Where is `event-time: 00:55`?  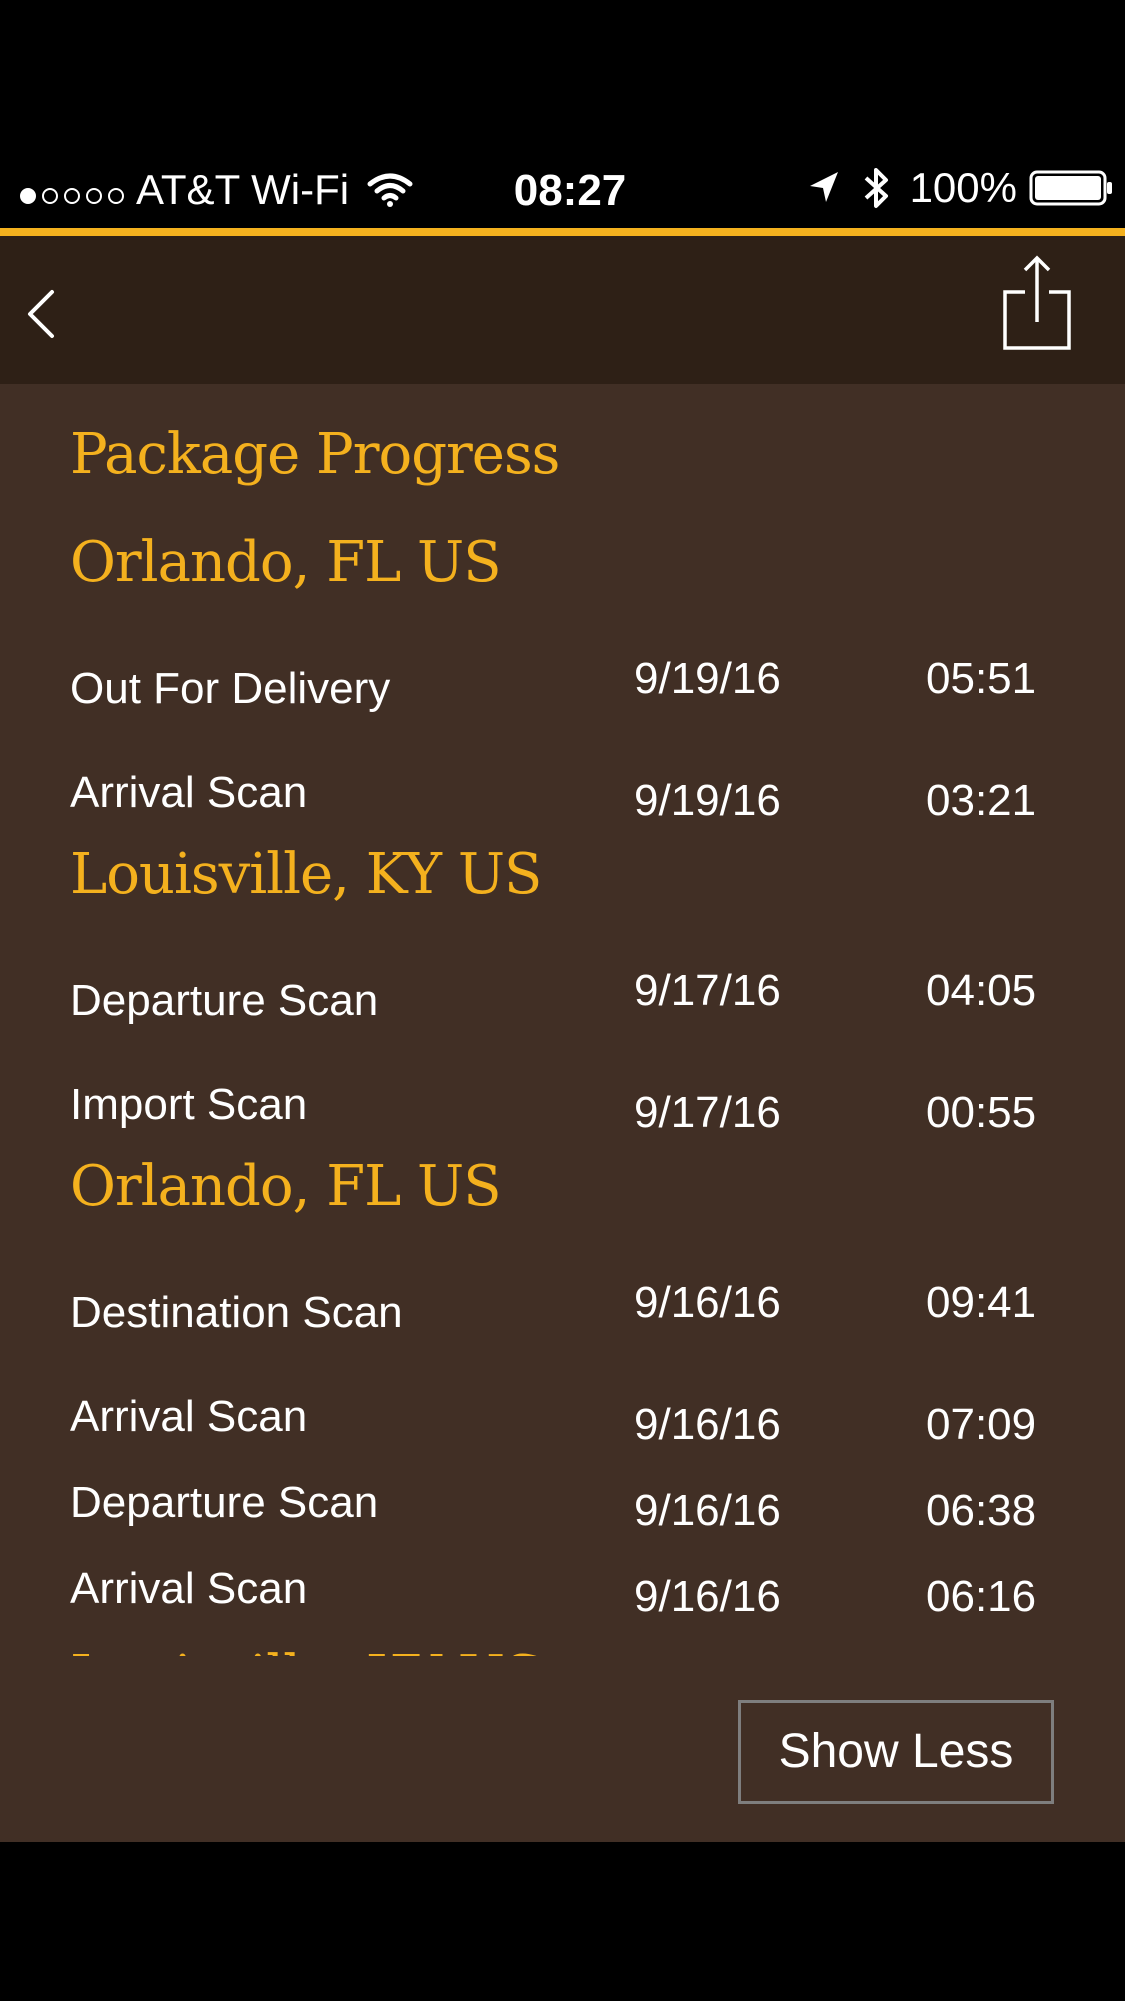
event-time: 00:55 is located at coordinates (981, 1112).